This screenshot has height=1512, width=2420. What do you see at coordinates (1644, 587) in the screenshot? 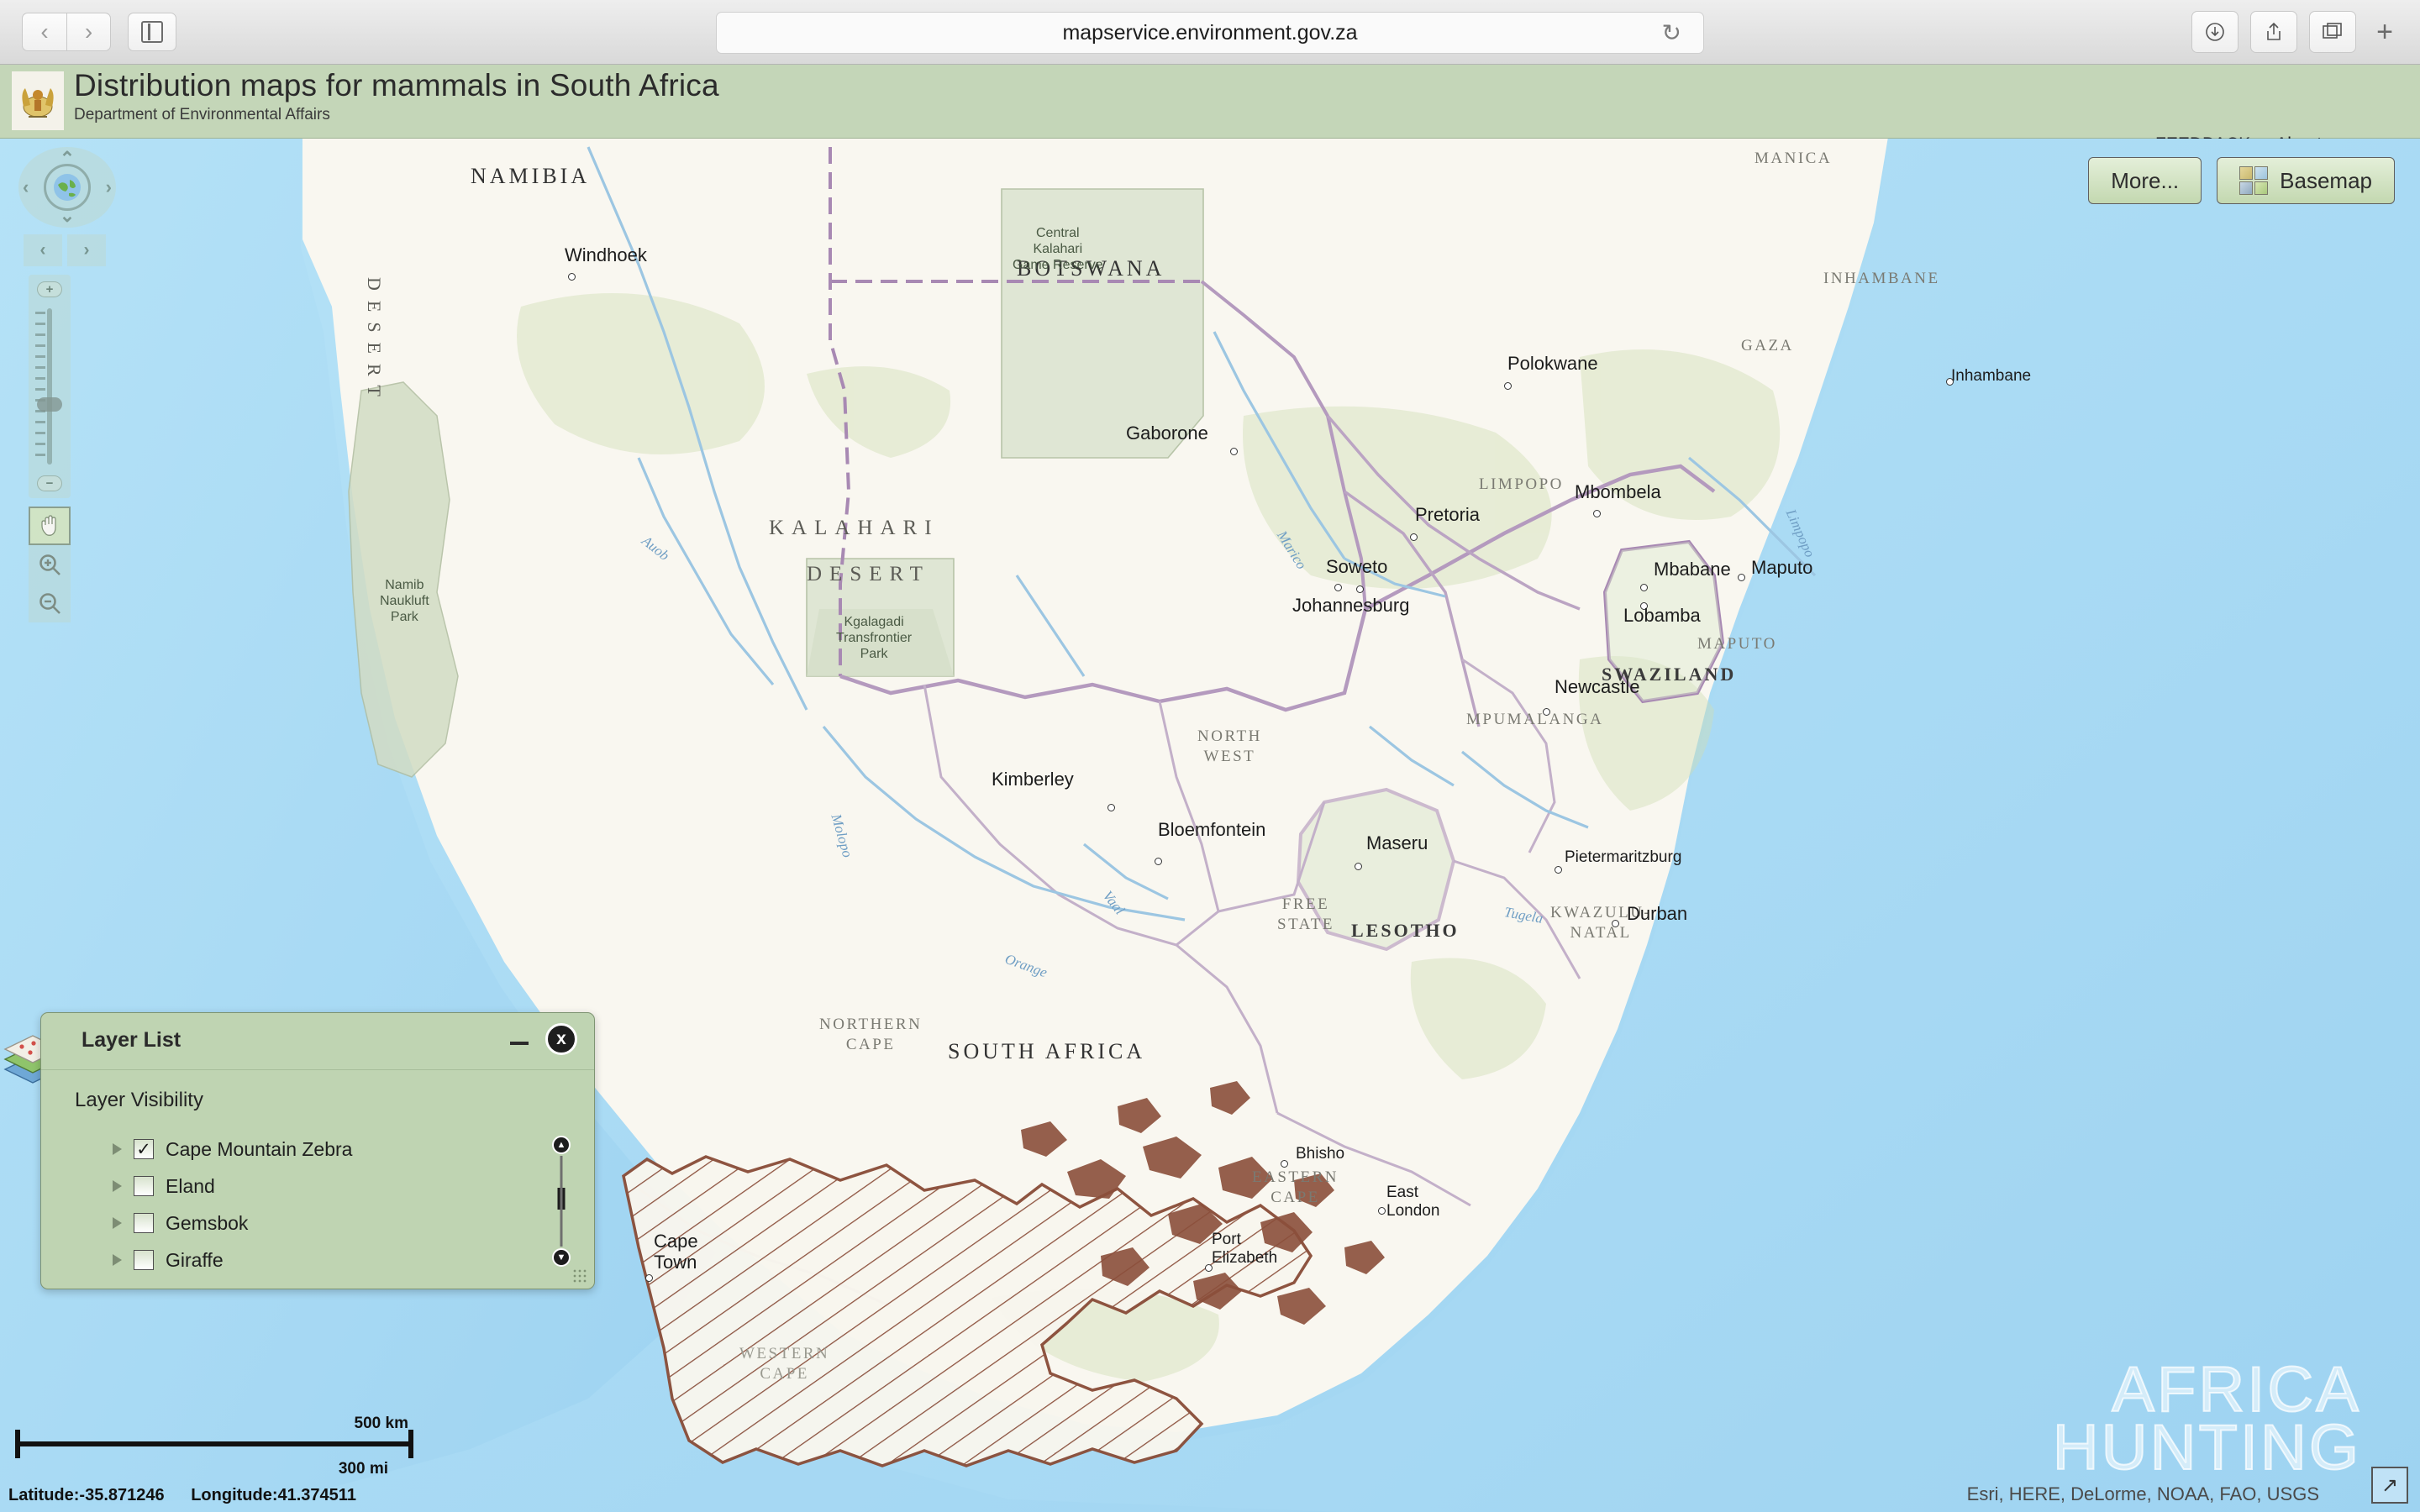
I see `city-dot-mbabane` at bounding box center [1644, 587].